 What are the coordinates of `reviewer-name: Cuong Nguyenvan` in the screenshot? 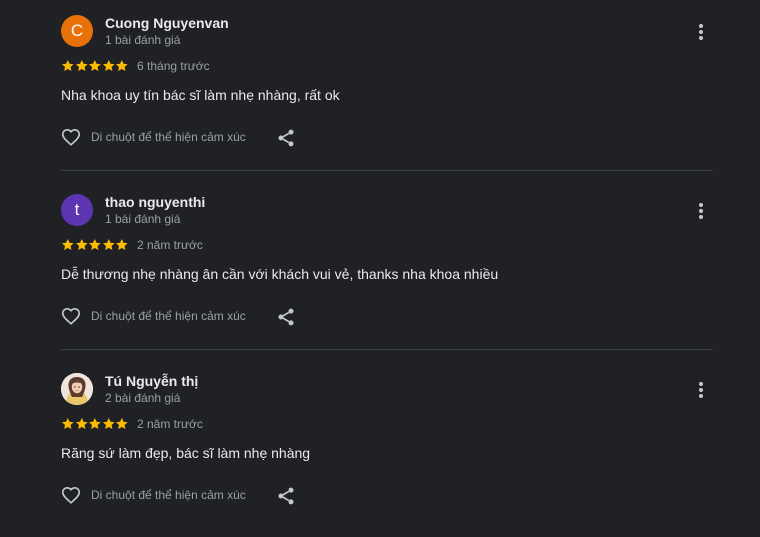 It's located at (167, 23).